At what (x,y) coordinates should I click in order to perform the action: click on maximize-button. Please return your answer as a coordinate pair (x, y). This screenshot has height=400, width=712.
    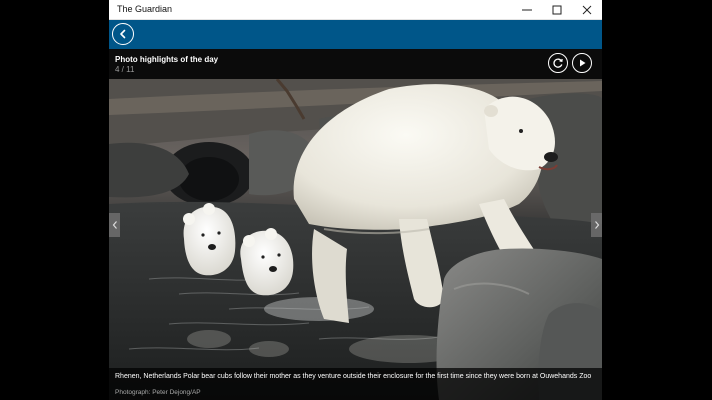
    Looking at the image, I should click on (557, 10).